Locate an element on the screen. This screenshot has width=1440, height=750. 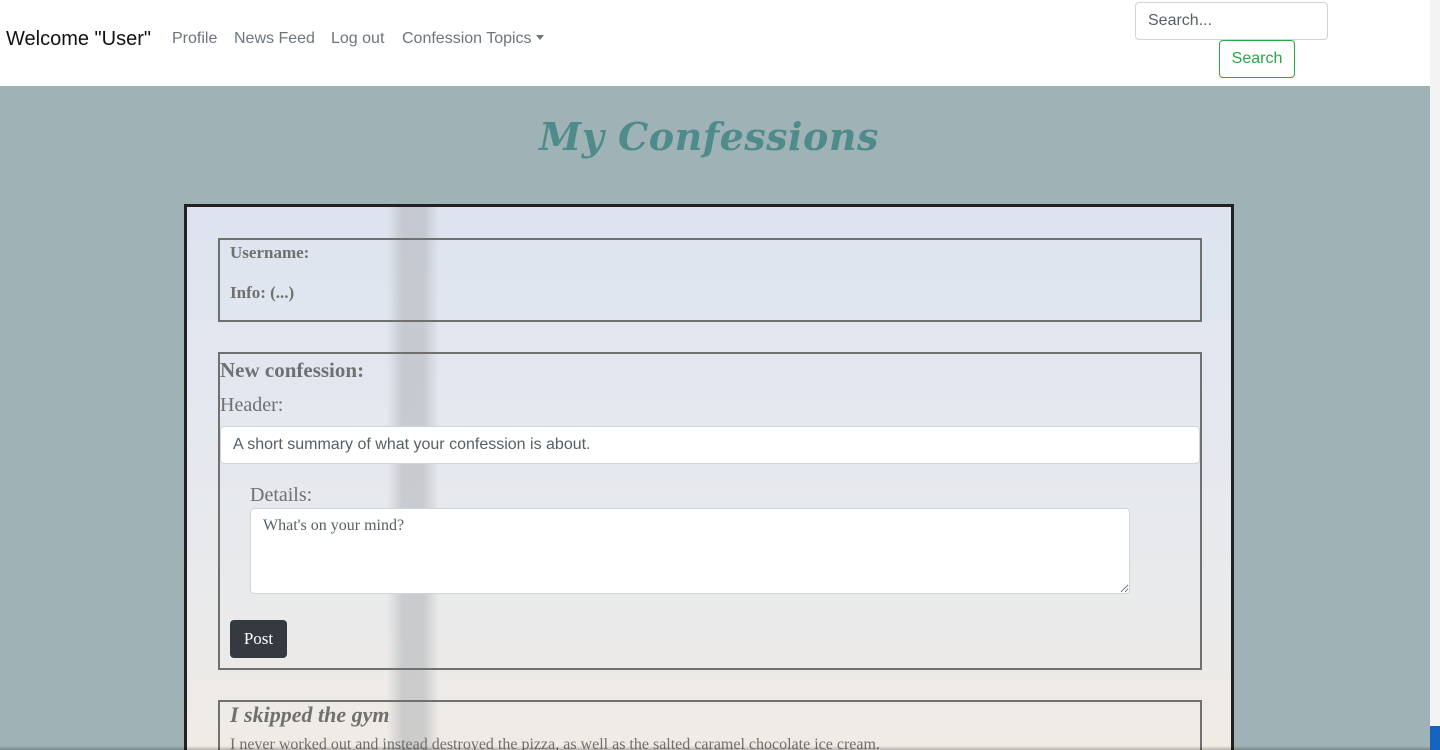
search-input is located at coordinates (1231, 21).